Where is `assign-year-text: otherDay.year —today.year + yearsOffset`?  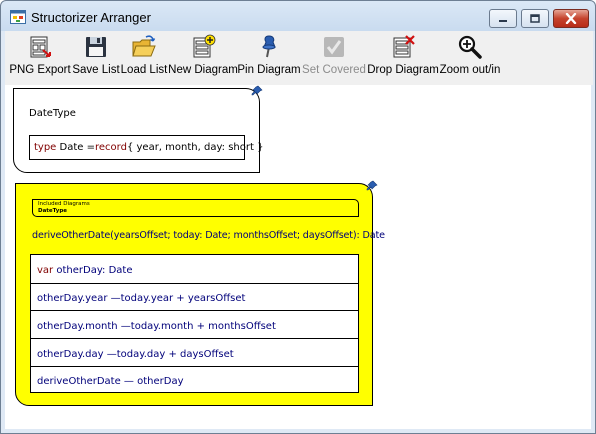
assign-year-text: otherDay.year —today.year + yearsOffset is located at coordinates (141, 298).